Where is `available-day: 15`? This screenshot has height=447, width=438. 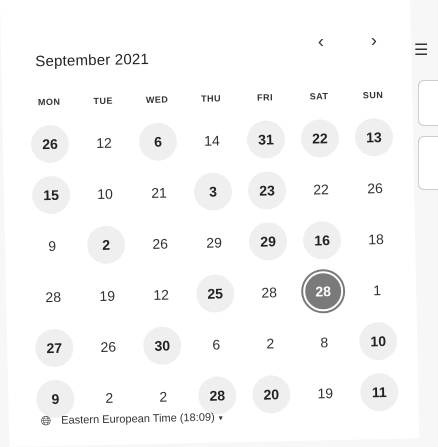 available-day: 15 is located at coordinates (51, 194).